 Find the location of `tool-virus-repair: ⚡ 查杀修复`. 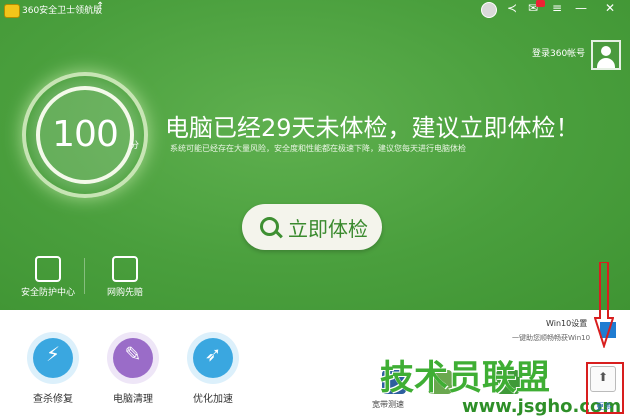

tool-virus-repair: ⚡ 查杀修复 is located at coordinates (53, 368).